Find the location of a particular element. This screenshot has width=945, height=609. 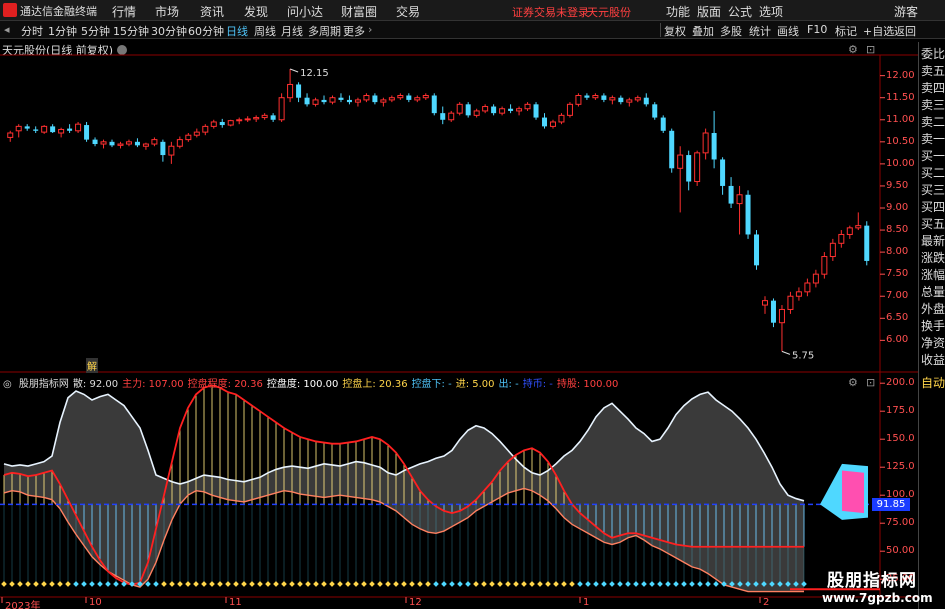

sidebar-item-7: 买二 is located at coordinates (933, 173).